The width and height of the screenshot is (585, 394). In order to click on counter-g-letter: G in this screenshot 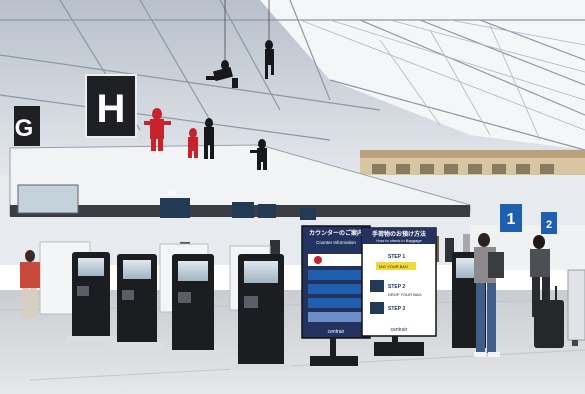, I will do `click(24, 128)`.